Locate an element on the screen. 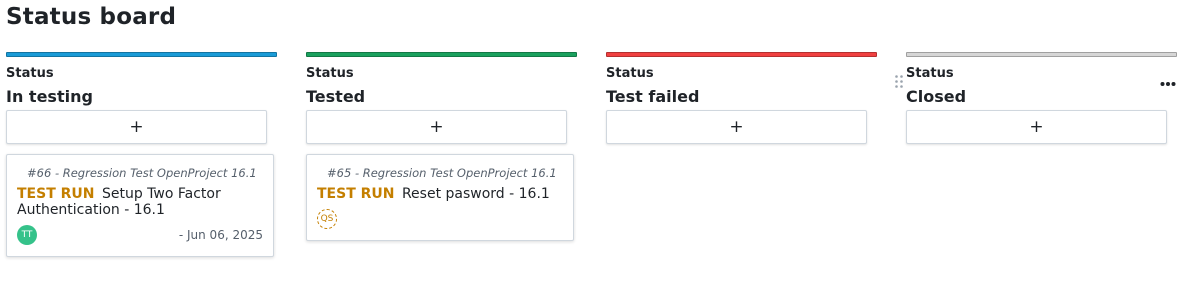  drag-handle-icon is located at coordinates (899, 82).